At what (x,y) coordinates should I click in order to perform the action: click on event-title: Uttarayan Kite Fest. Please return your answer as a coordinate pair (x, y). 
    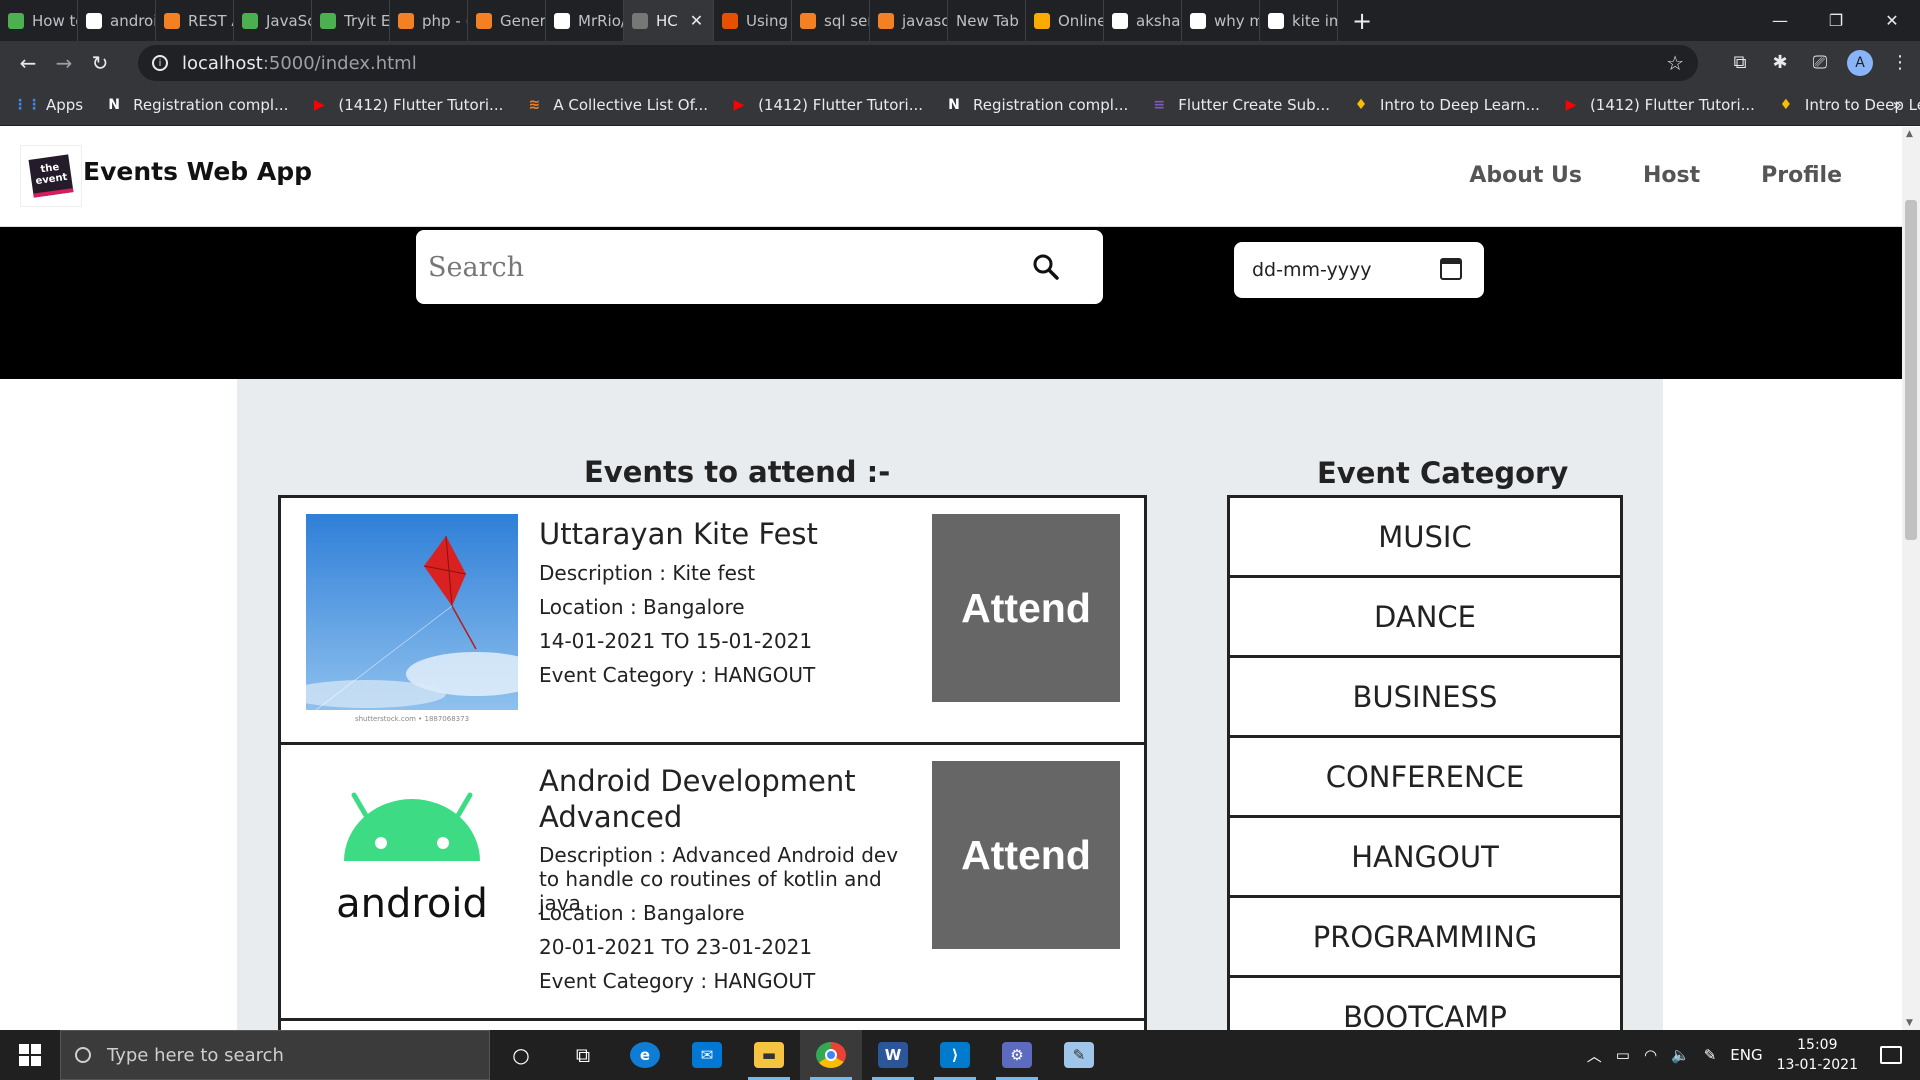
    Looking at the image, I should click on (678, 534).